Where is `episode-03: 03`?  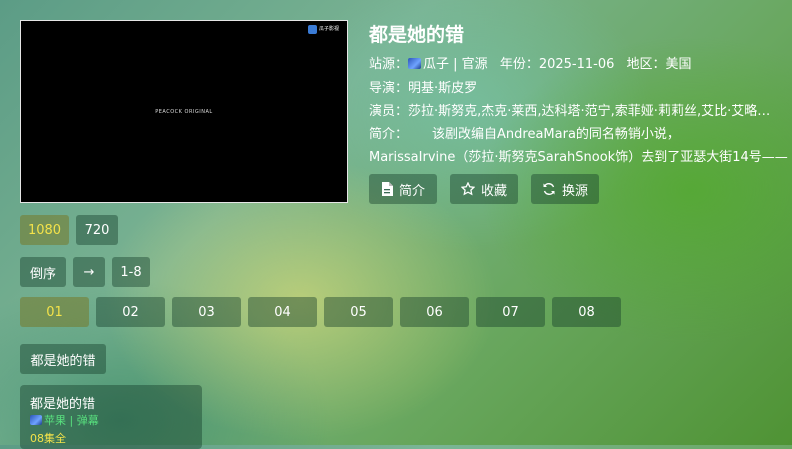
episode-03: 03 is located at coordinates (206, 312).